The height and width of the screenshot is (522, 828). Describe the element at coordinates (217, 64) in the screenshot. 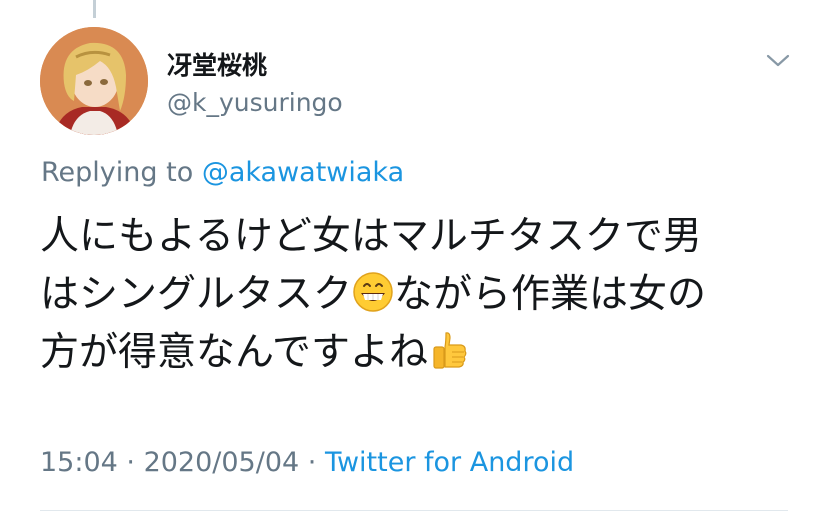

I see `author-display-name: 冴堂桜桃` at that location.